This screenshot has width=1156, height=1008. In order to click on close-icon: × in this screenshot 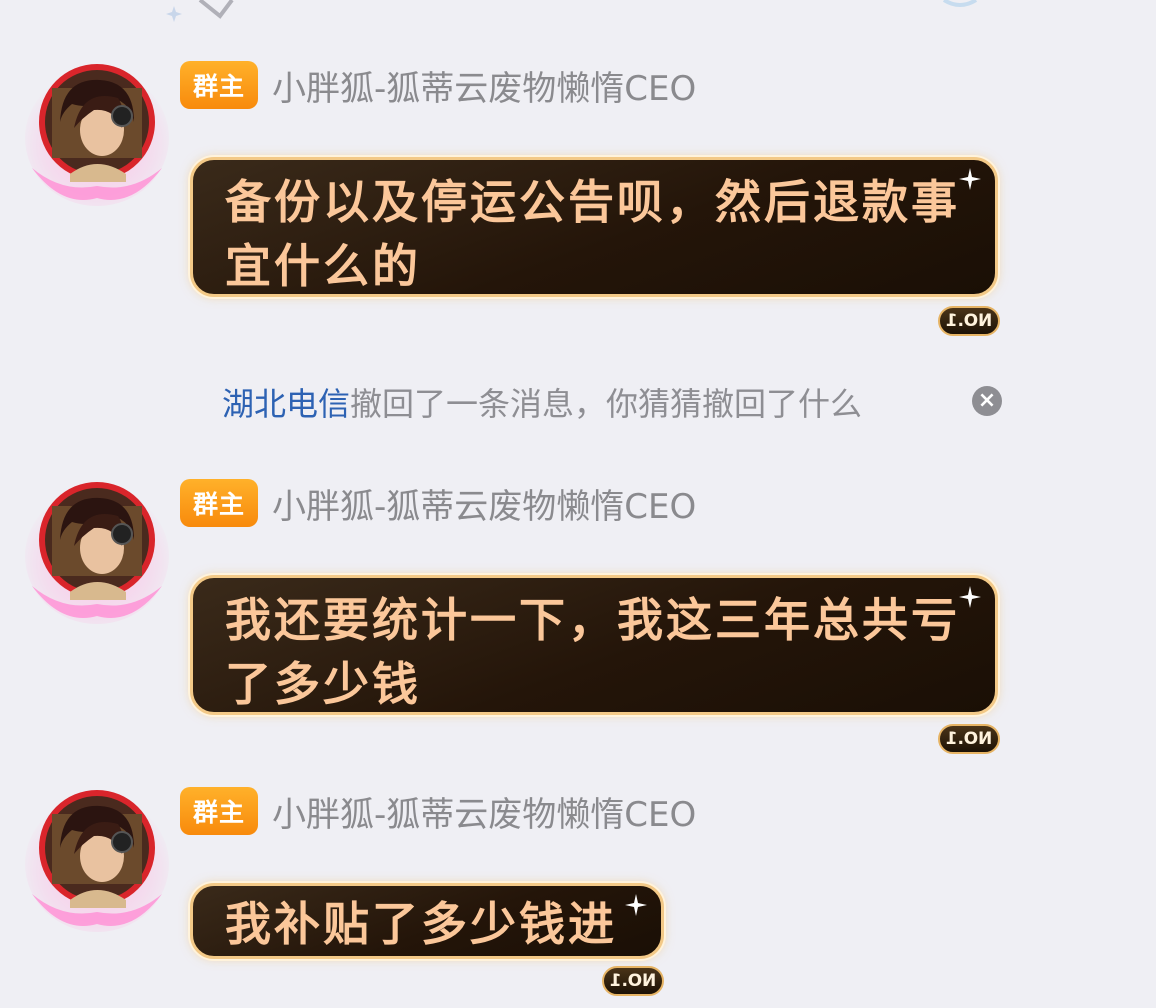, I will do `click(987, 401)`.